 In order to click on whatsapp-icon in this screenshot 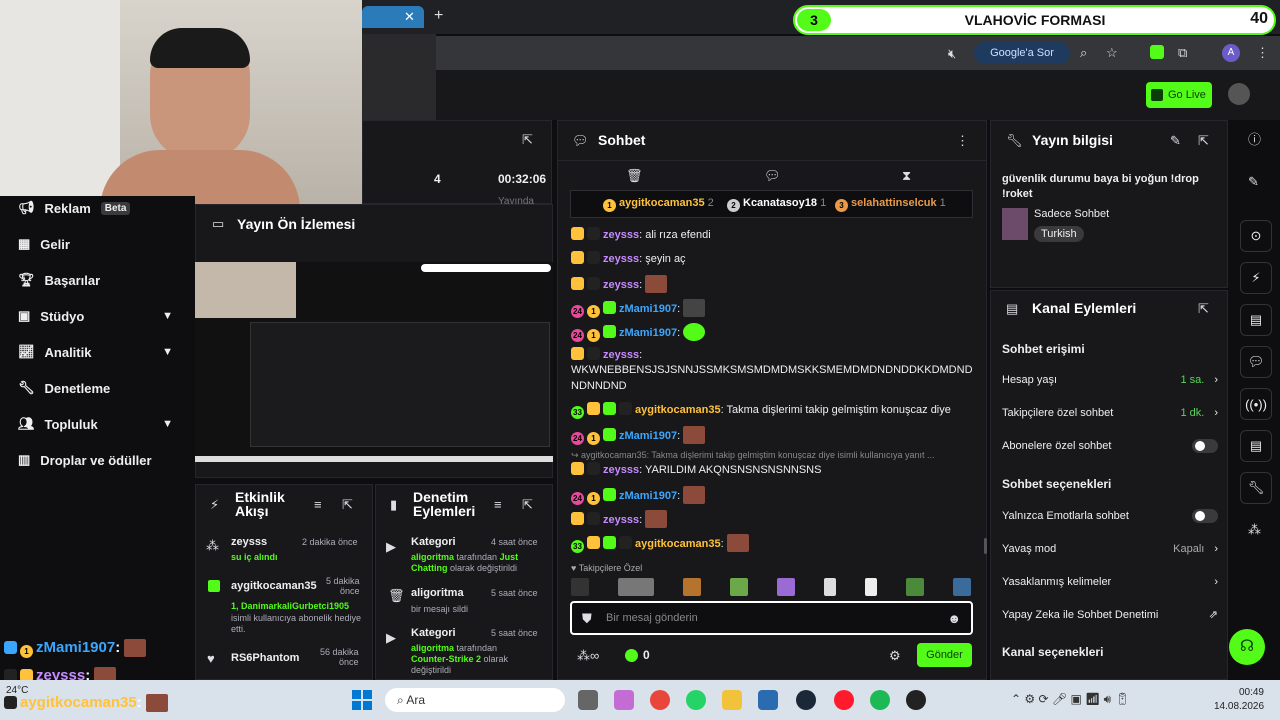, I will do `click(696, 700)`.